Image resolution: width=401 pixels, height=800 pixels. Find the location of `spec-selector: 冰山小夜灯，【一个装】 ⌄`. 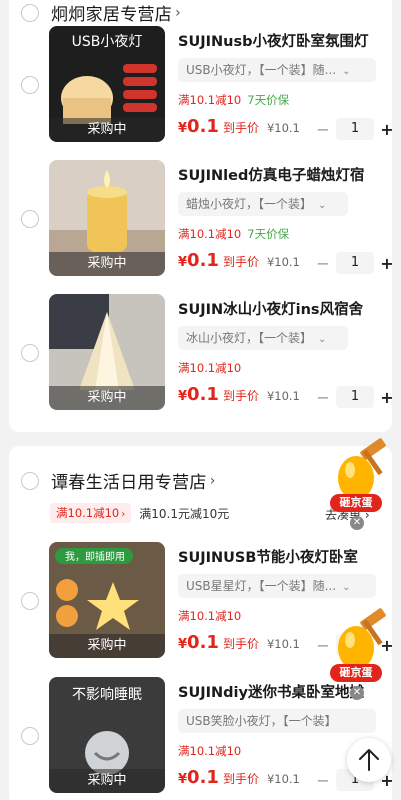

spec-selector: 冰山小夜灯，【一个装】 ⌄ is located at coordinates (263, 338).